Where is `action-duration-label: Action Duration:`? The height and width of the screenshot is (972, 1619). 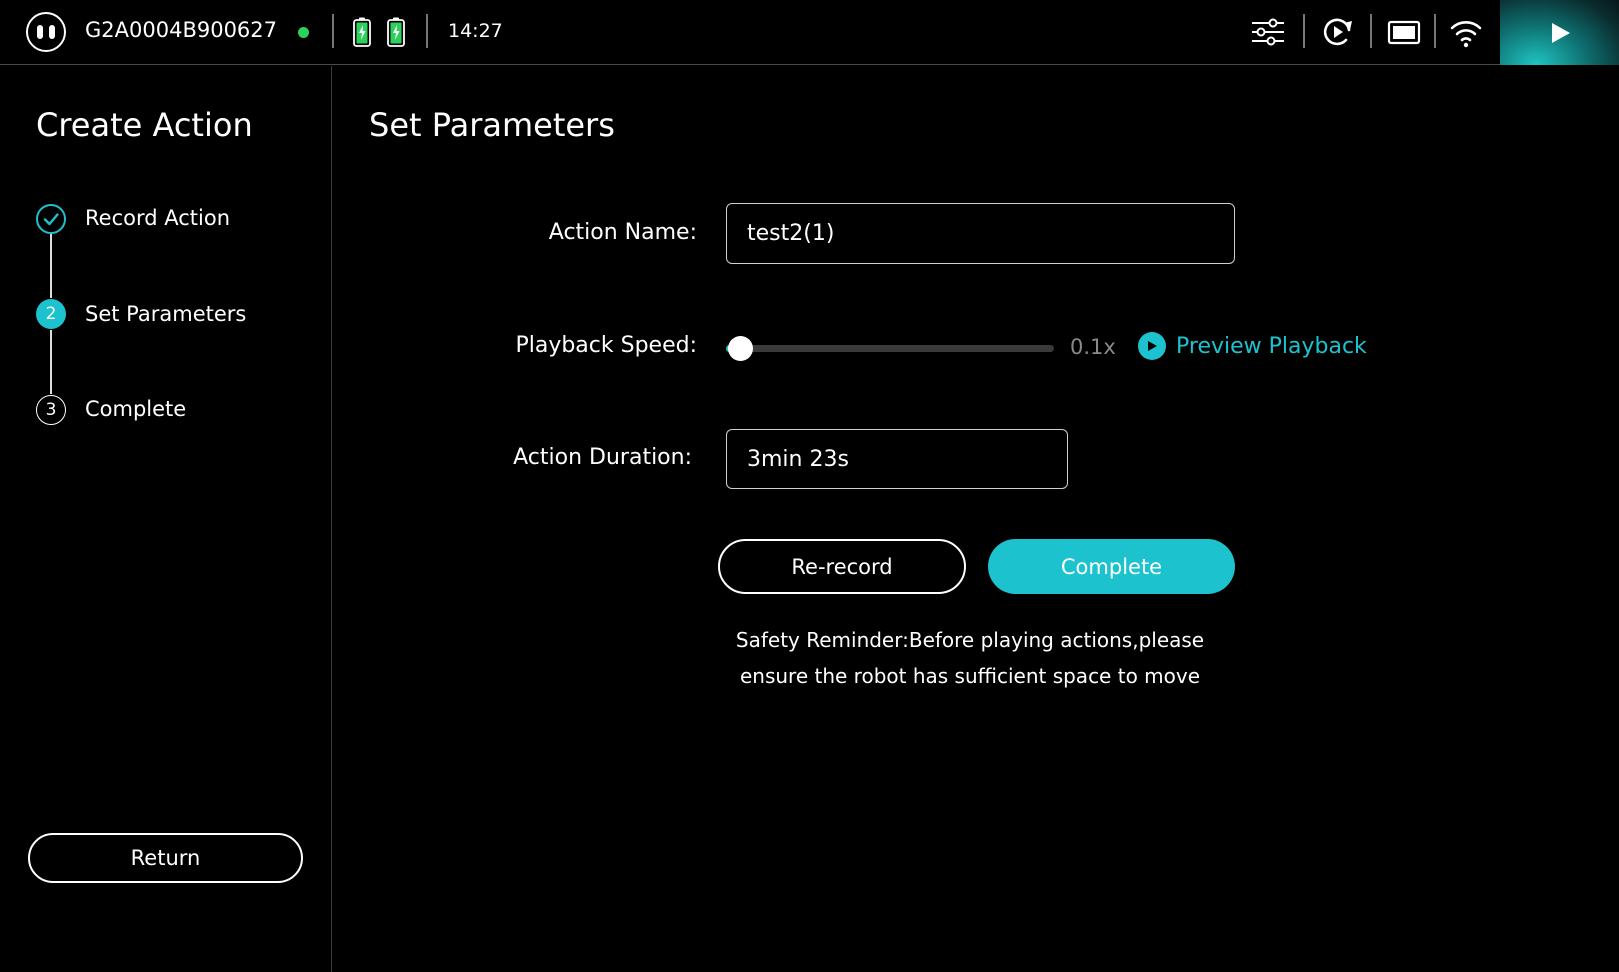
action-duration-label: Action Duration: is located at coordinates (602, 457).